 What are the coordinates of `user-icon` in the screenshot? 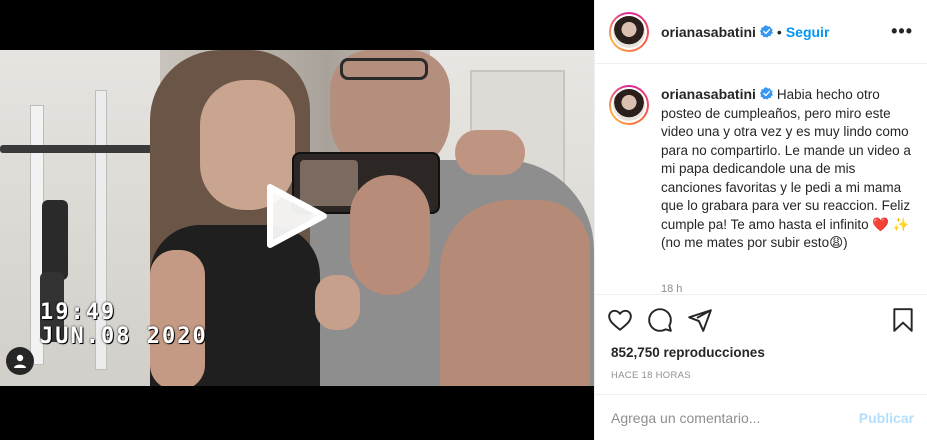 It's located at (20, 361).